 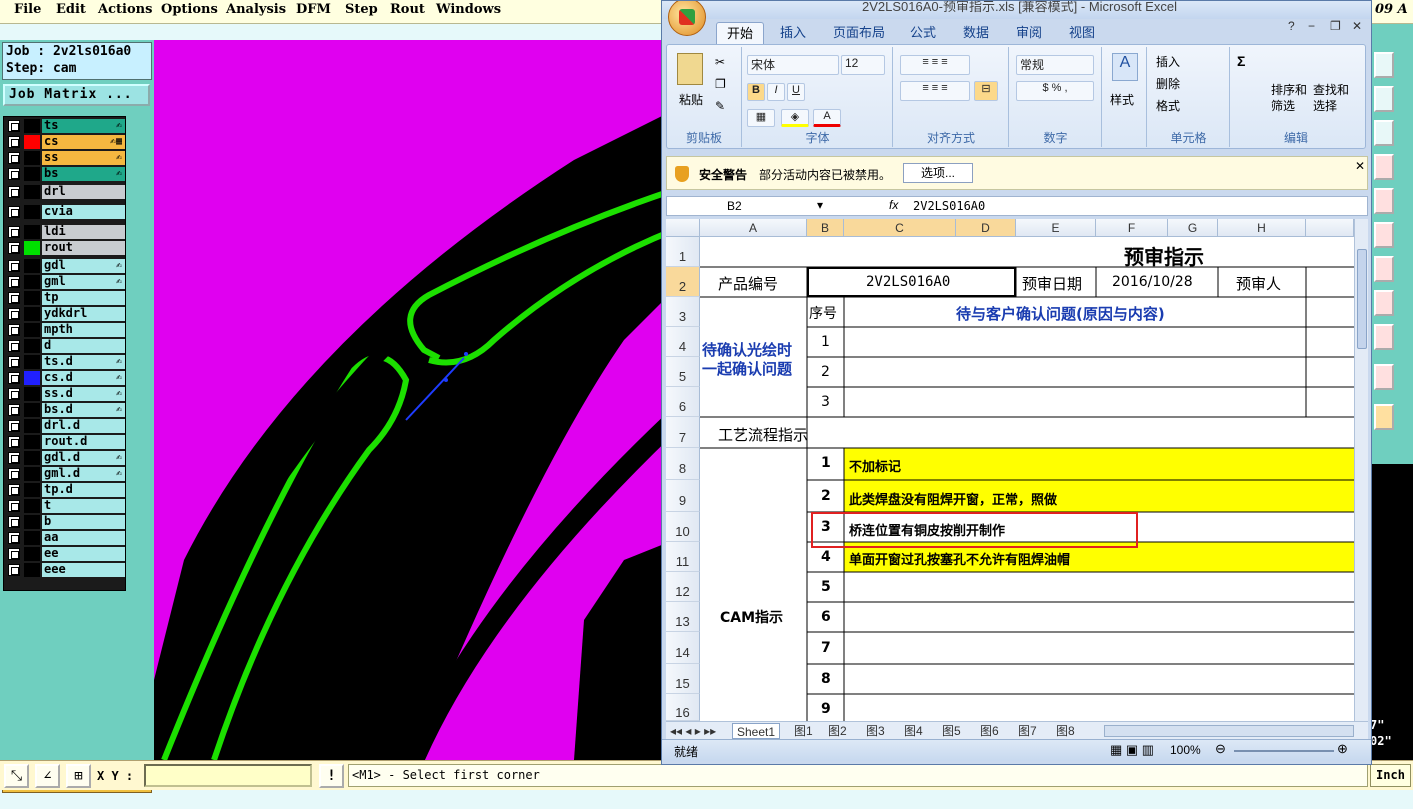 I want to click on menu-windows: Windows, so click(x=468, y=9).